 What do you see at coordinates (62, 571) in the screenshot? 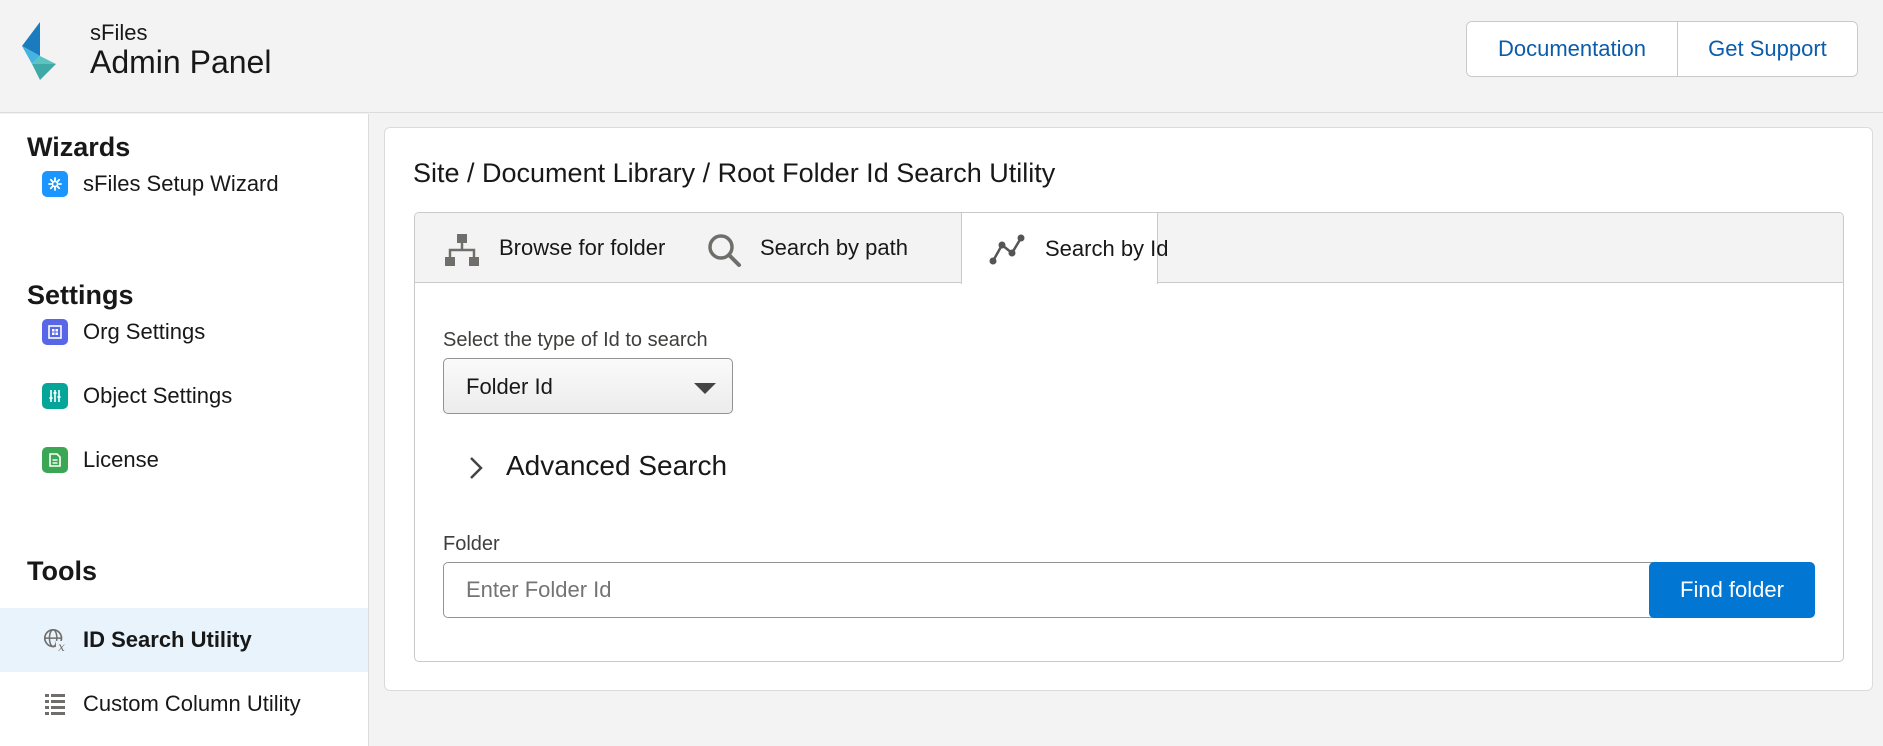
I see `section-title-tools: Tools` at bounding box center [62, 571].